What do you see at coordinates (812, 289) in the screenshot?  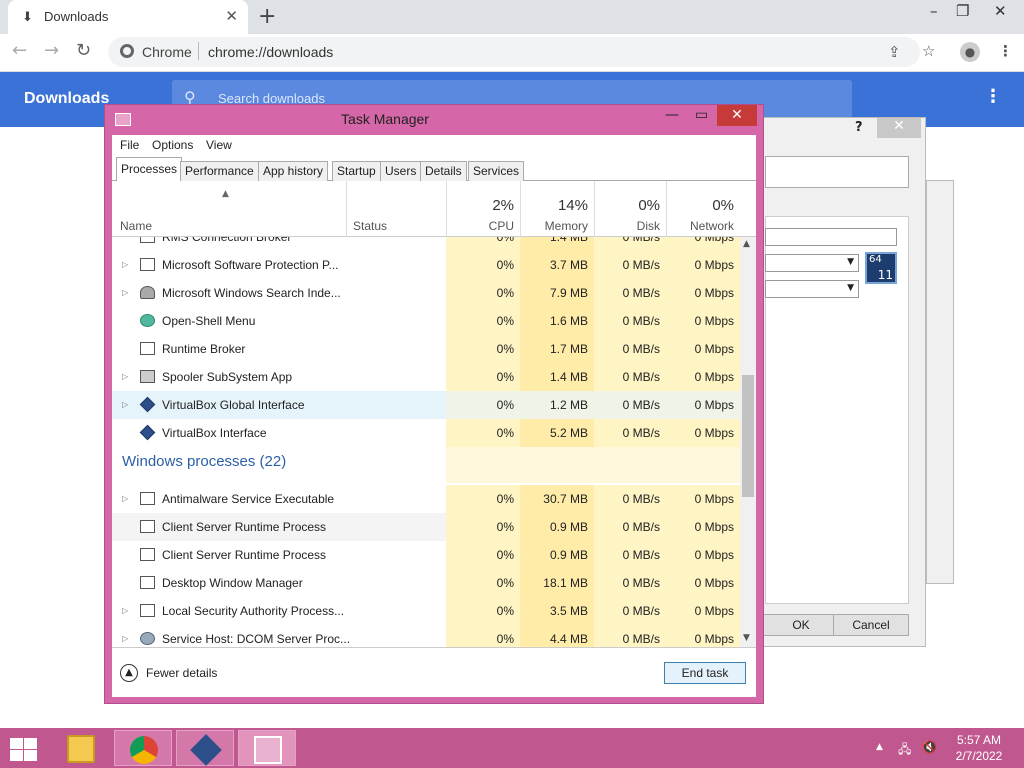 I see `dialog-version-dropdown: ▼` at bounding box center [812, 289].